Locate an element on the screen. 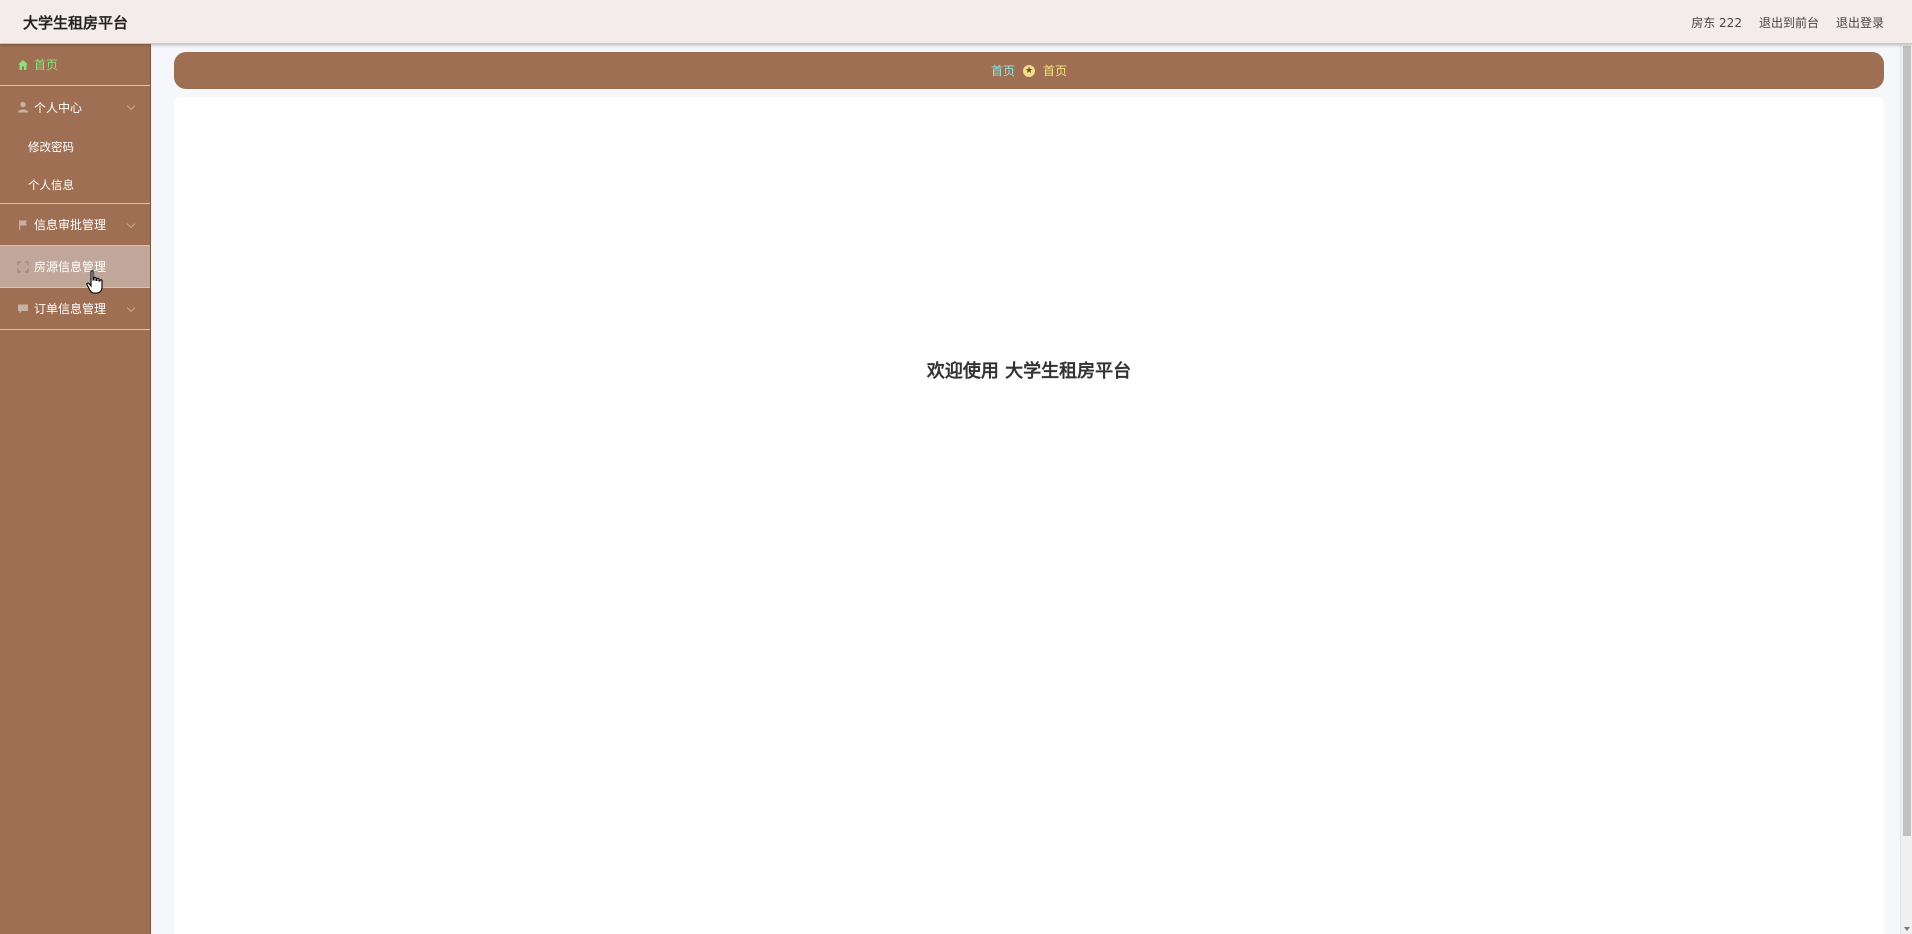  sidebar-group-personal-center: 个人中心 is located at coordinates (75, 107).